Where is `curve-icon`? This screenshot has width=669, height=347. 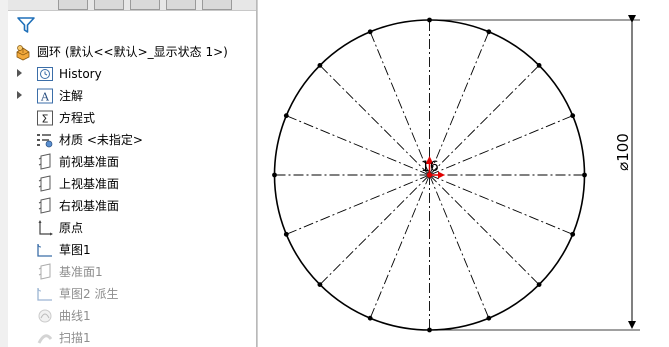 curve-icon is located at coordinates (45, 316).